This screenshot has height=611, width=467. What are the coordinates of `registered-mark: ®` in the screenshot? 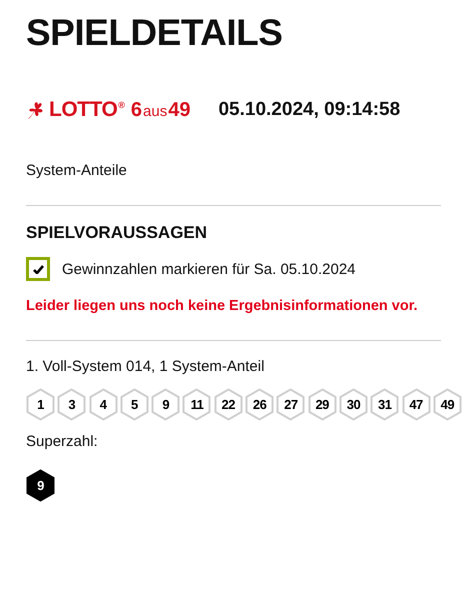 It's located at (121, 105).